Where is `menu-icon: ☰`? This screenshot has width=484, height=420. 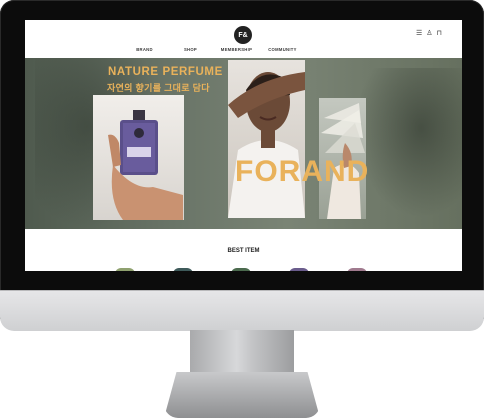 menu-icon: ☰ is located at coordinates (419, 34).